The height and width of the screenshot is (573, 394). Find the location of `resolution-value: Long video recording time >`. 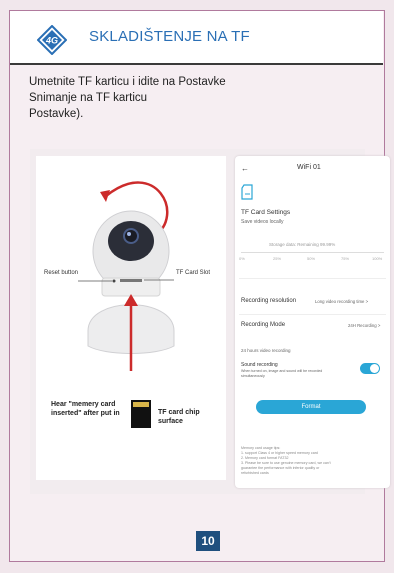

resolution-value: Long video recording time > is located at coordinates (341, 301).